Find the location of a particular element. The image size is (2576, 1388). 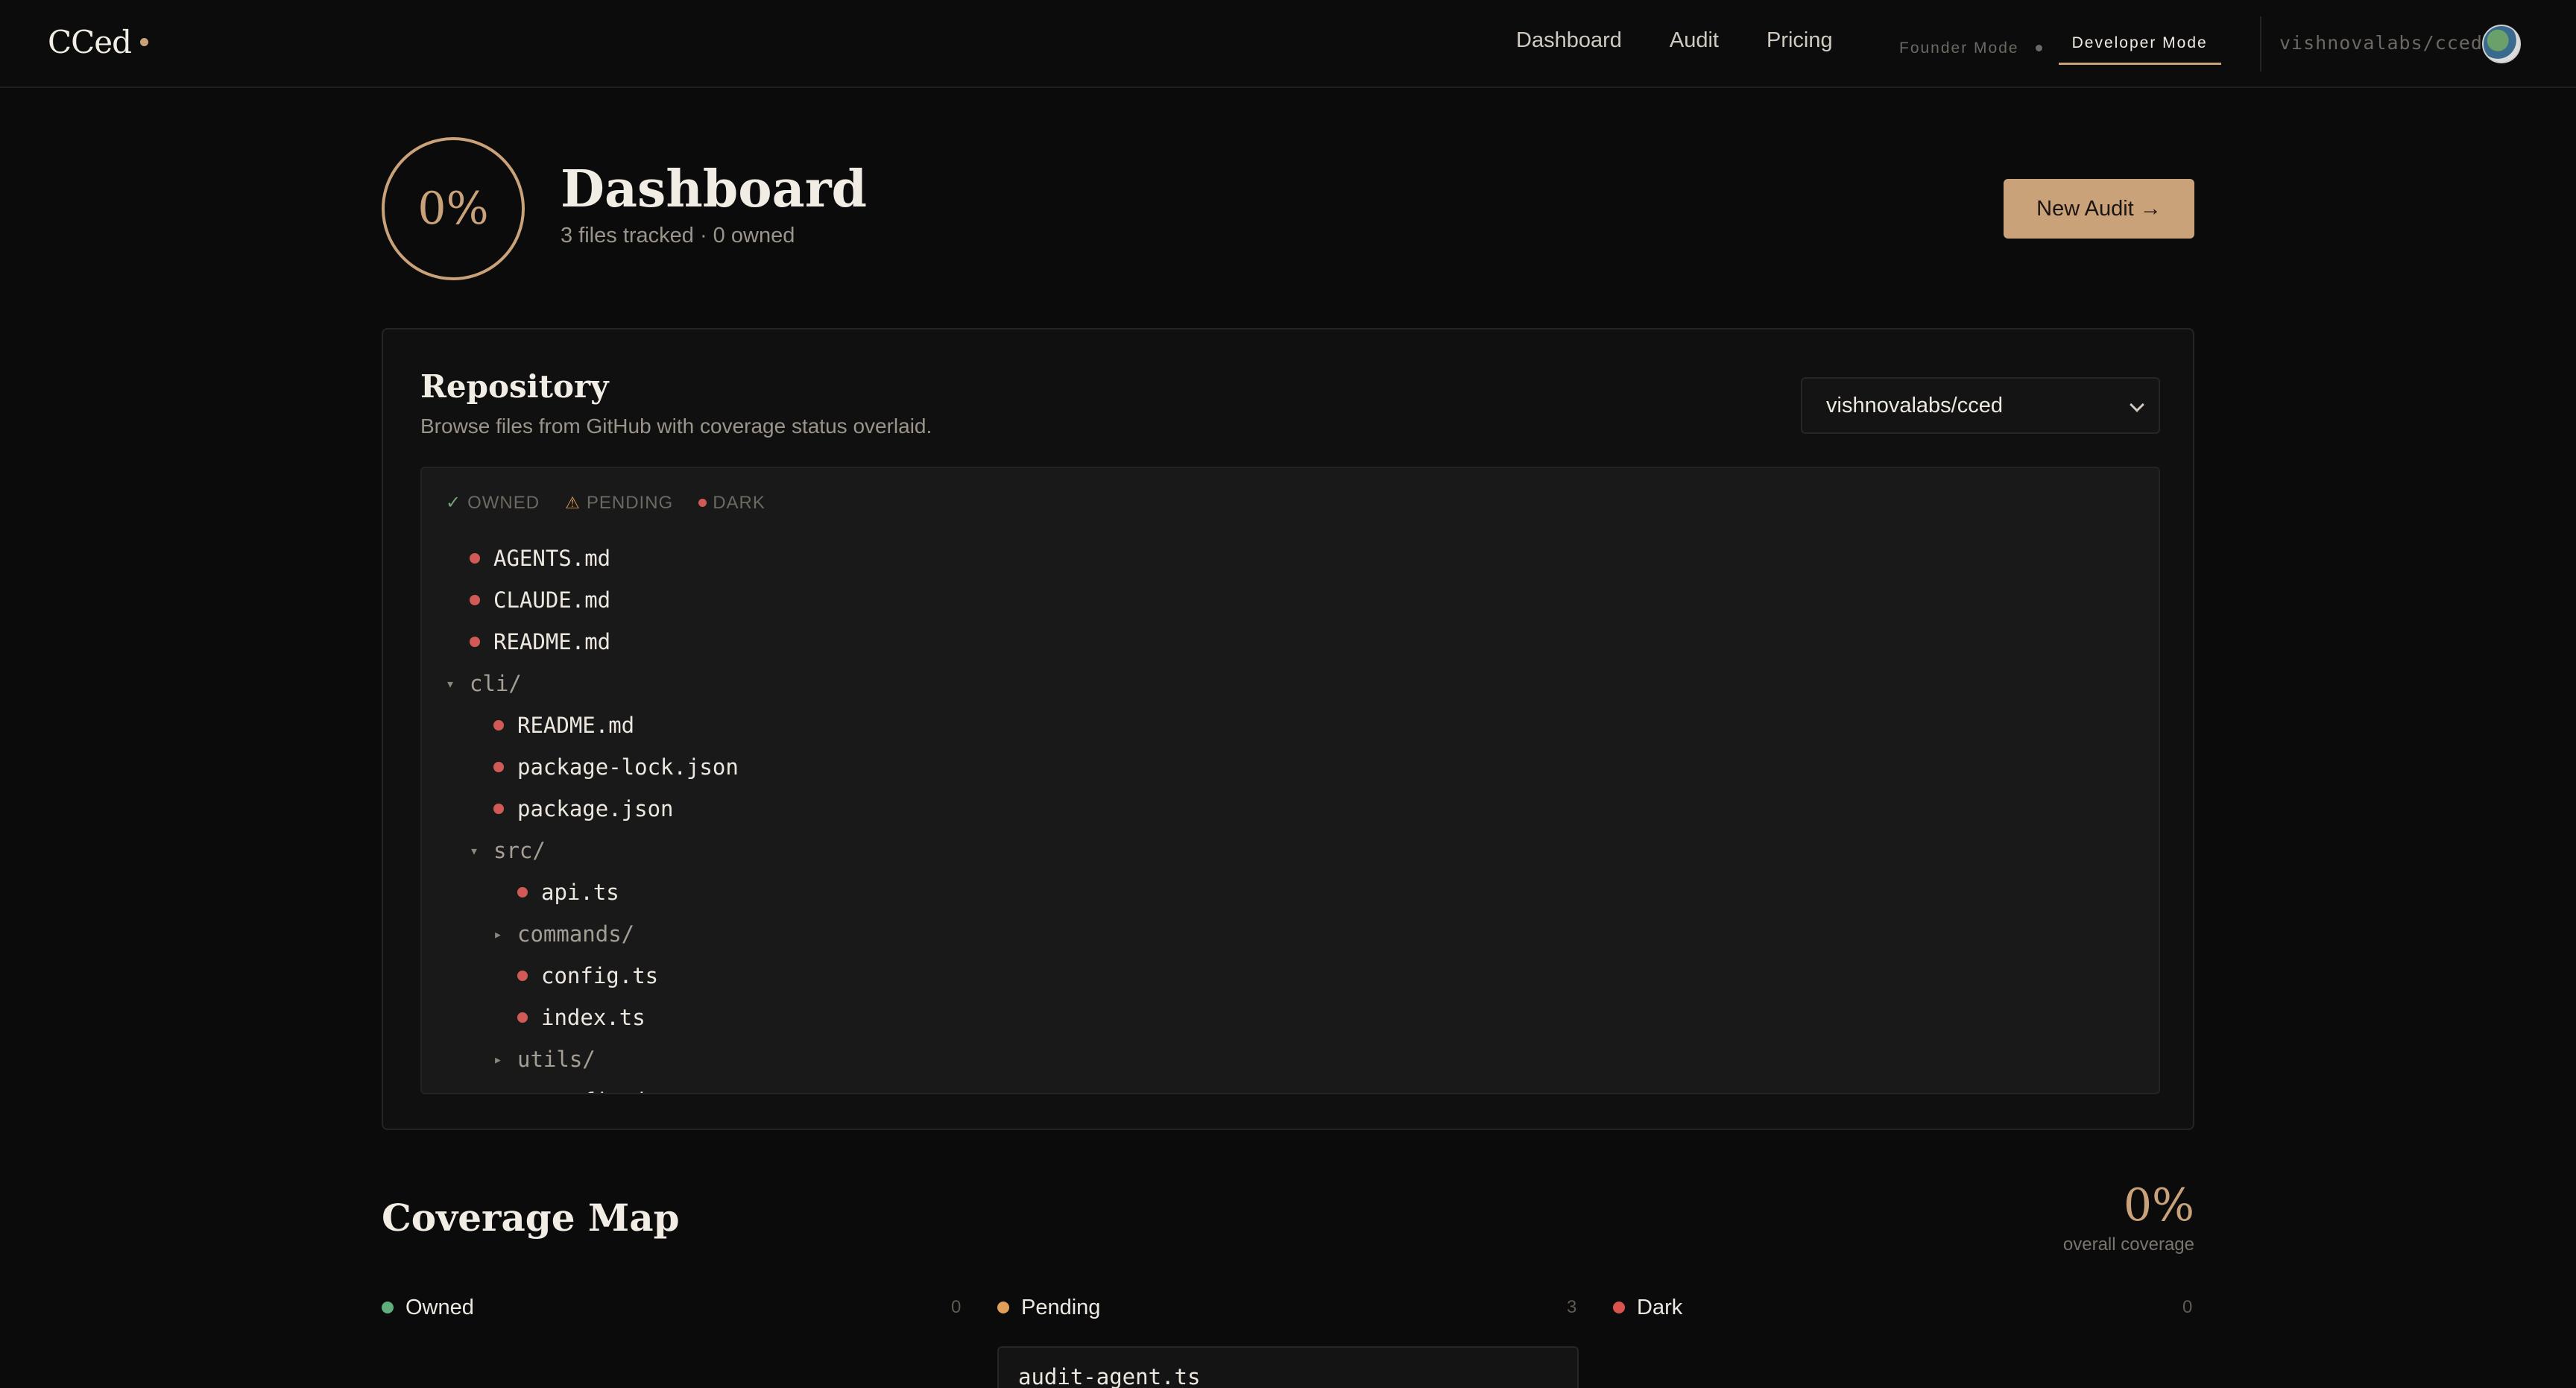

tree-folder-name: src/ is located at coordinates (519, 850).